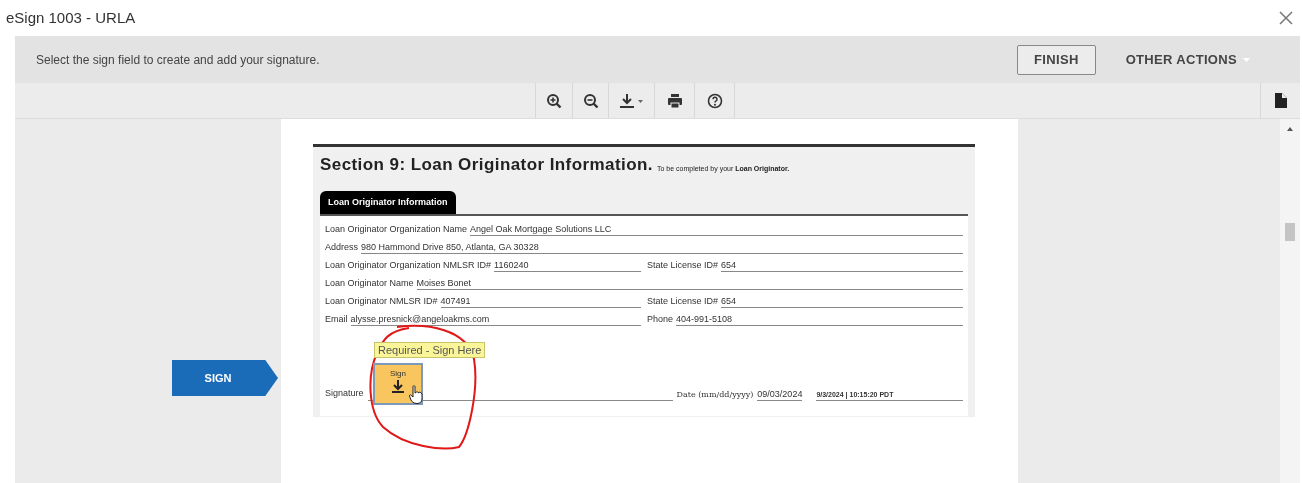 This screenshot has width=1302, height=483. I want to click on zoom-out-icon, so click(590, 100).